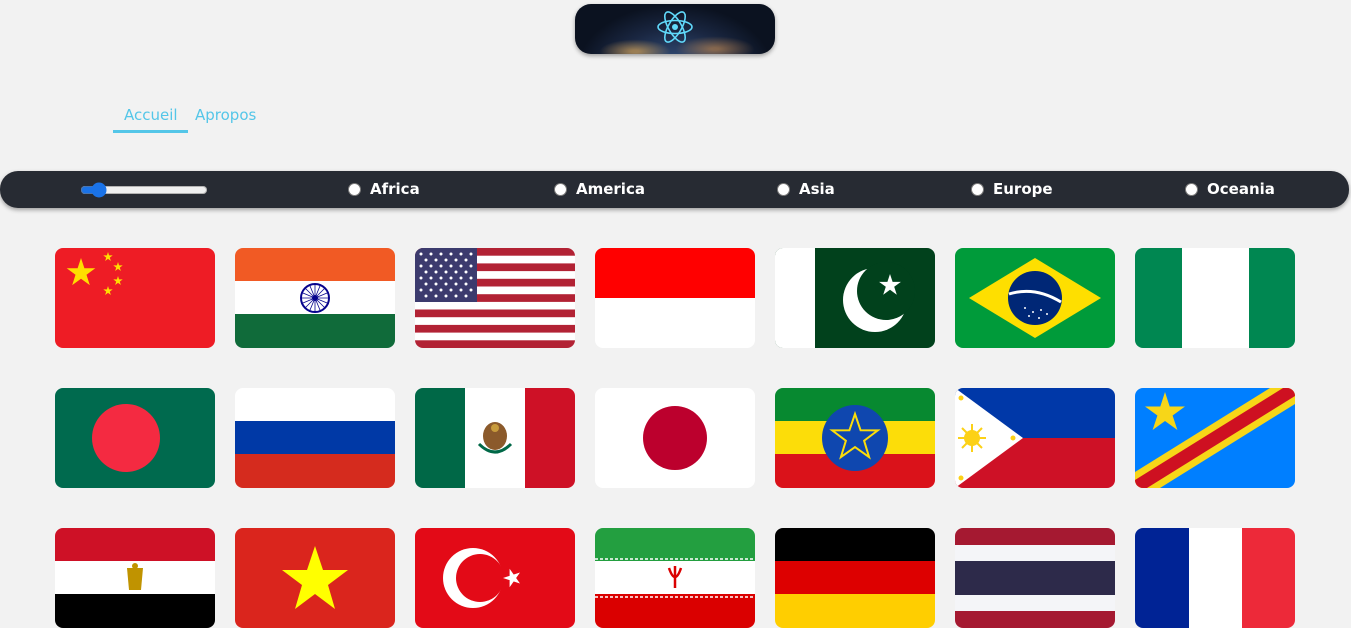 This screenshot has width=1351, height=628. I want to click on flag-card-dr-congo, so click(1215, 438).